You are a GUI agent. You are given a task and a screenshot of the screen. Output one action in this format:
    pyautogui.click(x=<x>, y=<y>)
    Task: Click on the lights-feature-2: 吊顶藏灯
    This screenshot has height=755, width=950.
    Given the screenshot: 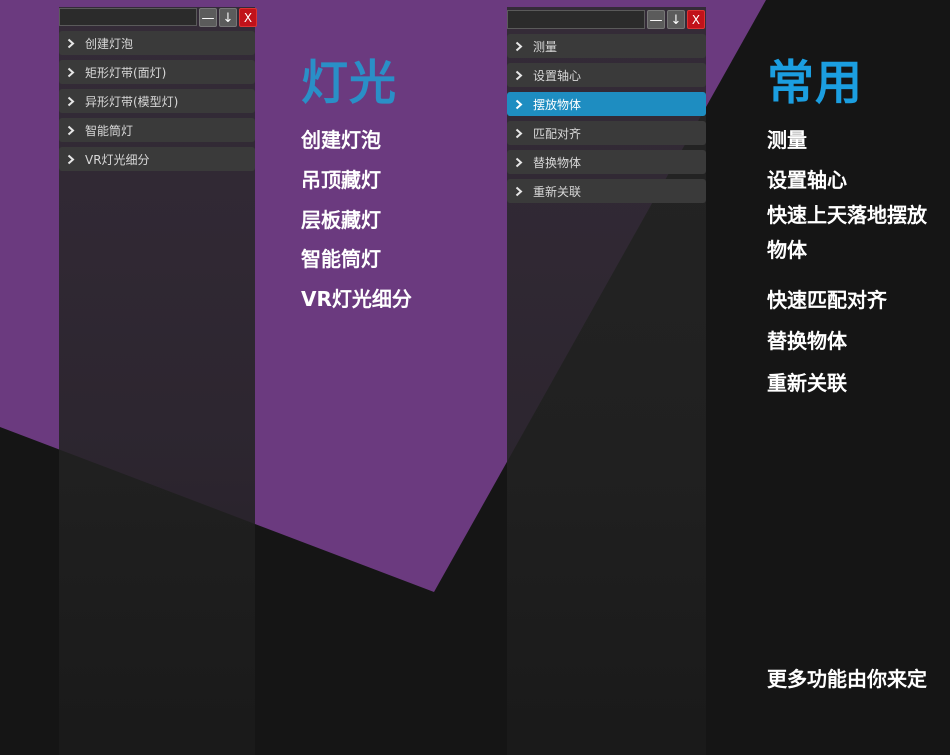 What is the action you would take?
    pyautogui.click(x=341, y=180)
    